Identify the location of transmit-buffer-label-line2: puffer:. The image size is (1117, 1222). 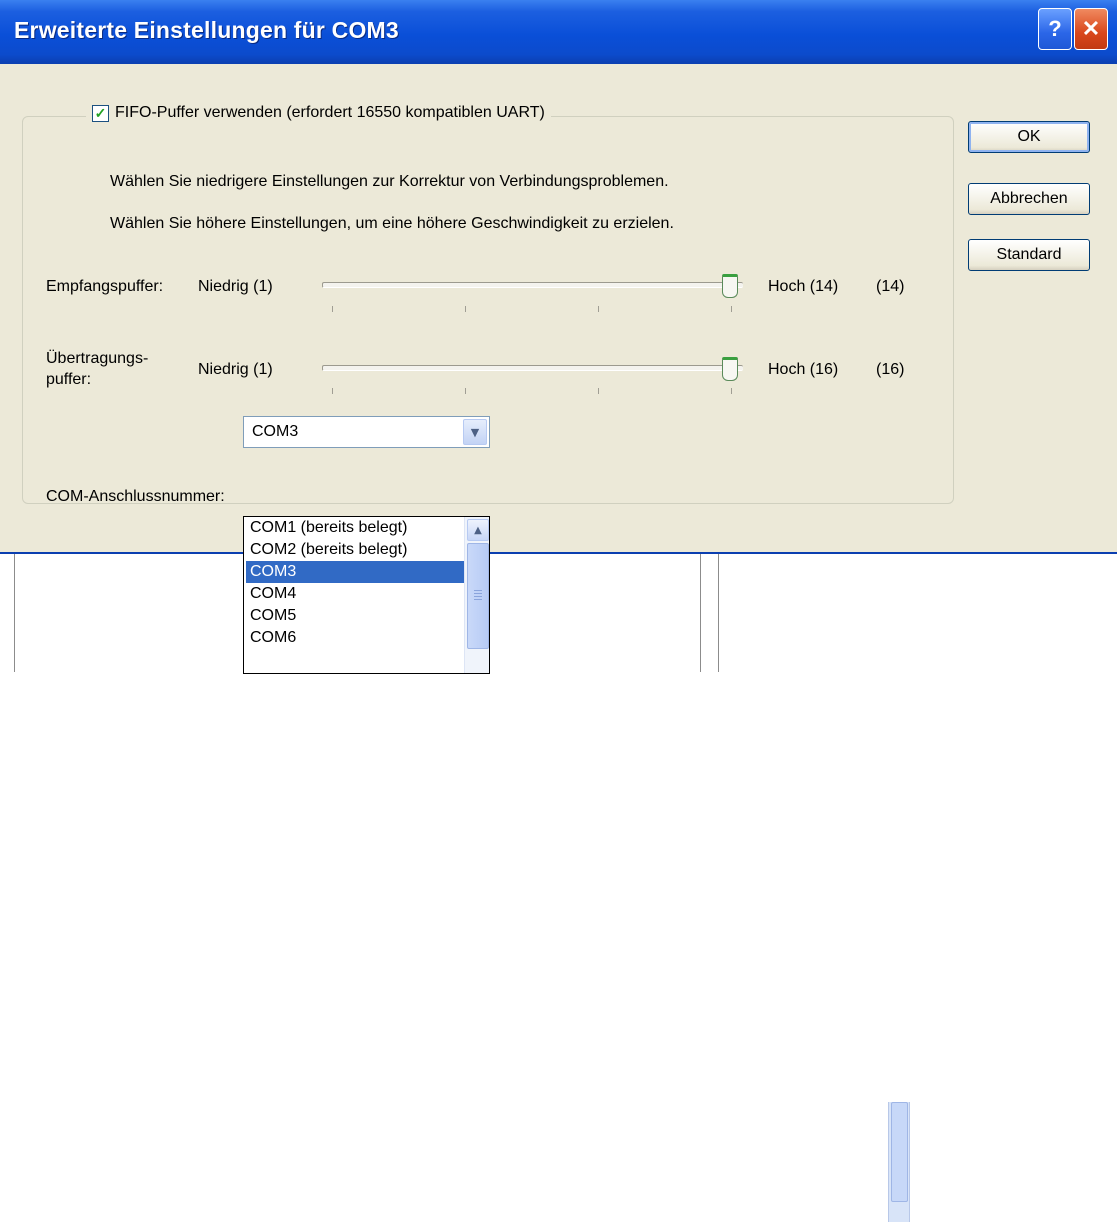
(69, 379).